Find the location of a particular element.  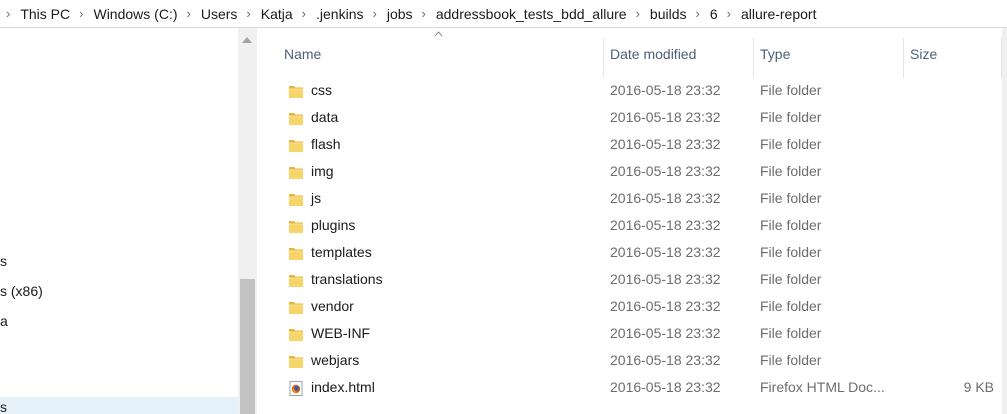

file-row: img 2016-05-18 23:32 File folder is located at coordinates (639, 172).